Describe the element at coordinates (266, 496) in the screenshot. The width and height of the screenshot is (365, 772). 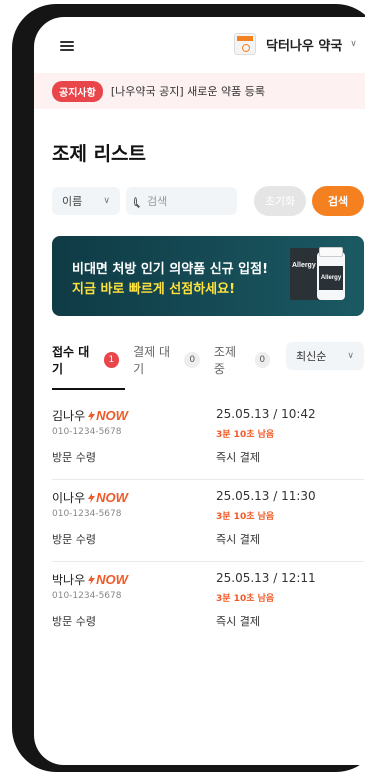
I see `order-datetime: 25.05.13 / 11:30` at that location.